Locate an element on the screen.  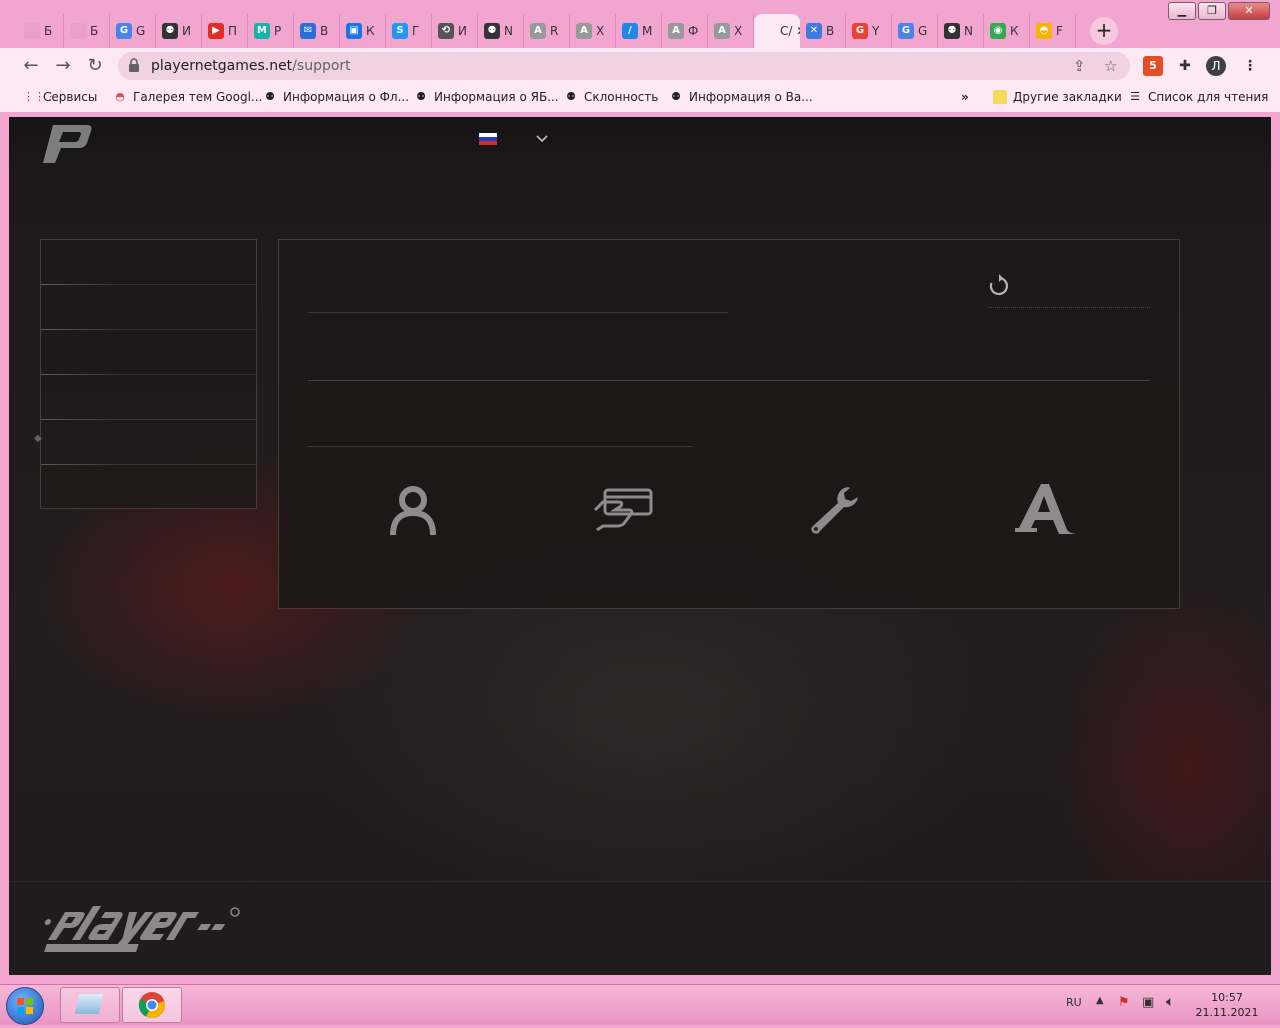
category-game is located at coordinates (1045, 510).